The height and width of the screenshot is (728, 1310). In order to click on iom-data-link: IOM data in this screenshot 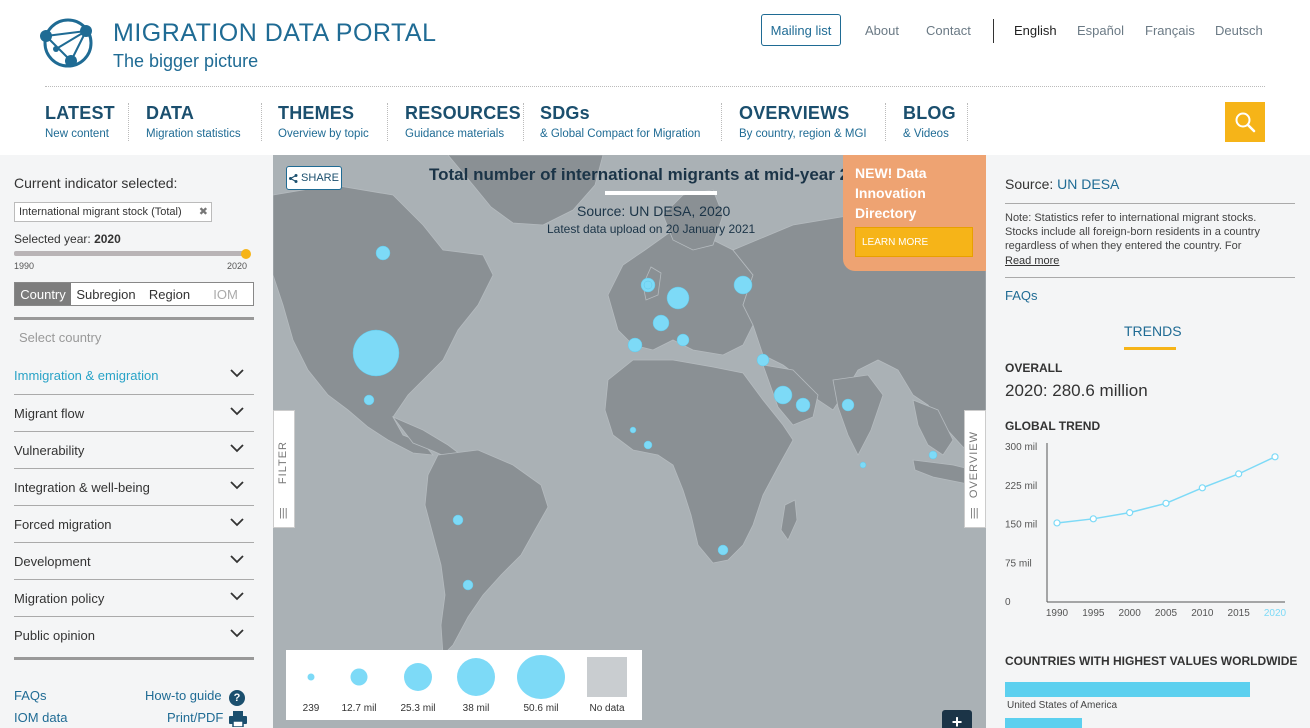, I will do `click(40, 717)`.